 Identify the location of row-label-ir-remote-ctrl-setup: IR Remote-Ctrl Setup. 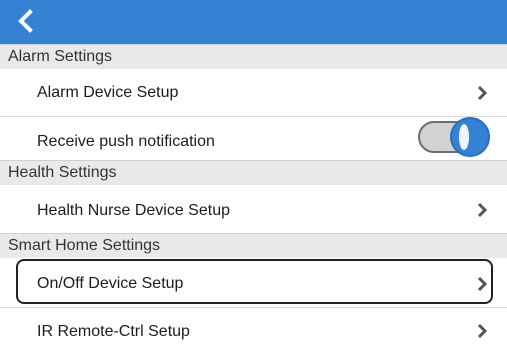
(113, 331).